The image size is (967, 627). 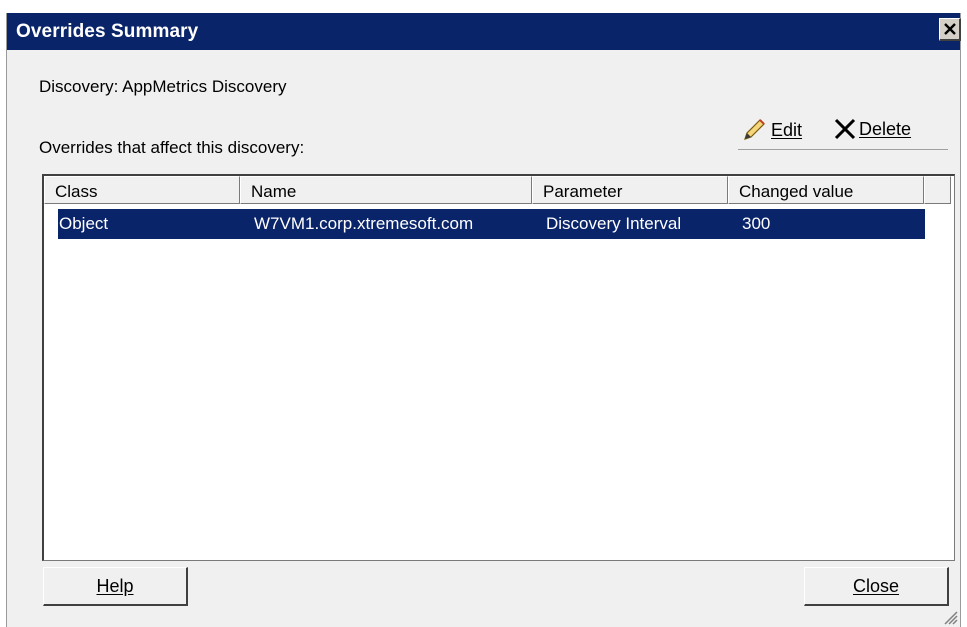 I want to click on edit-button: Edit, so click(x=771, y=130).